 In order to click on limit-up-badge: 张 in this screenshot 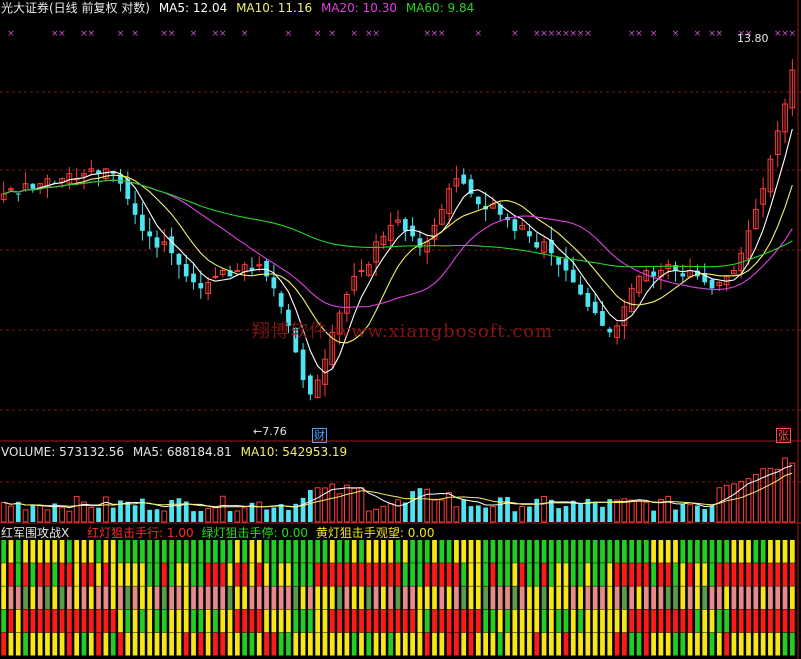, I will do `click(783, 435)`.